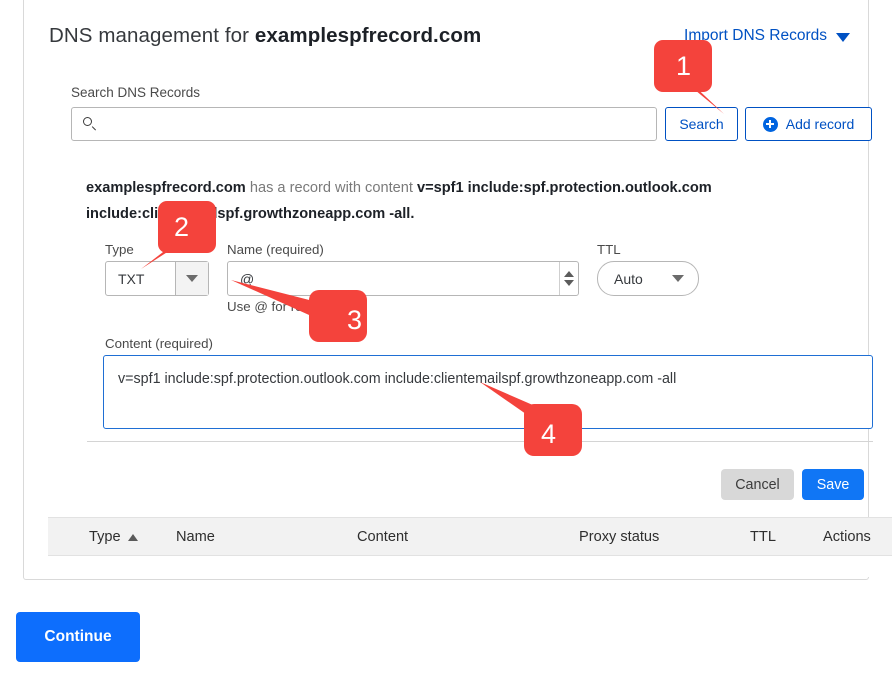 Image resolution: width=896 pixels, height=678 pixels. What do you see at coordinates (166, 188) in the screenshot?
I see `record-notice-domain: examplespfrecord.com` at bounding box center [166, 188].